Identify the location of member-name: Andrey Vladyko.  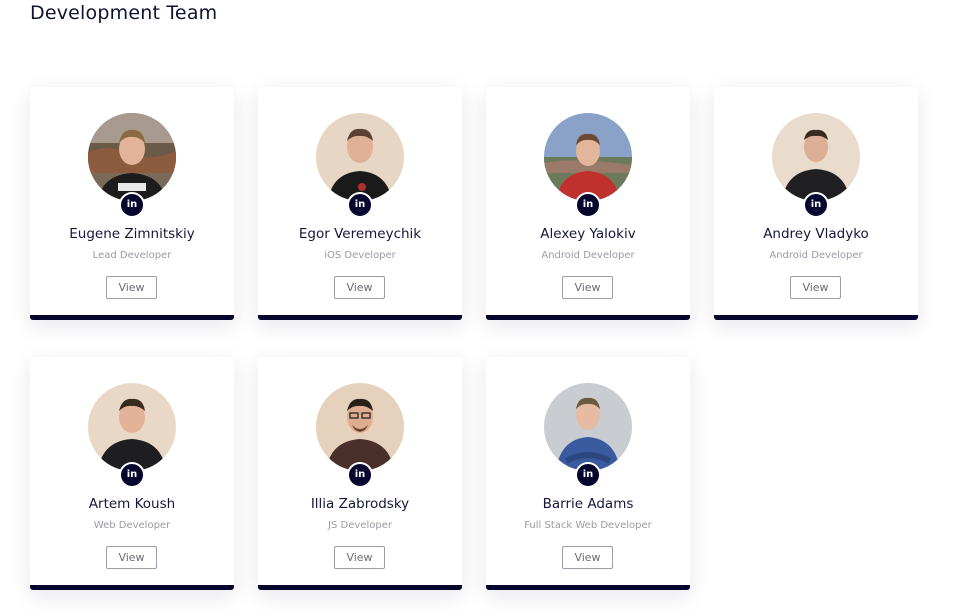
(816, 234).